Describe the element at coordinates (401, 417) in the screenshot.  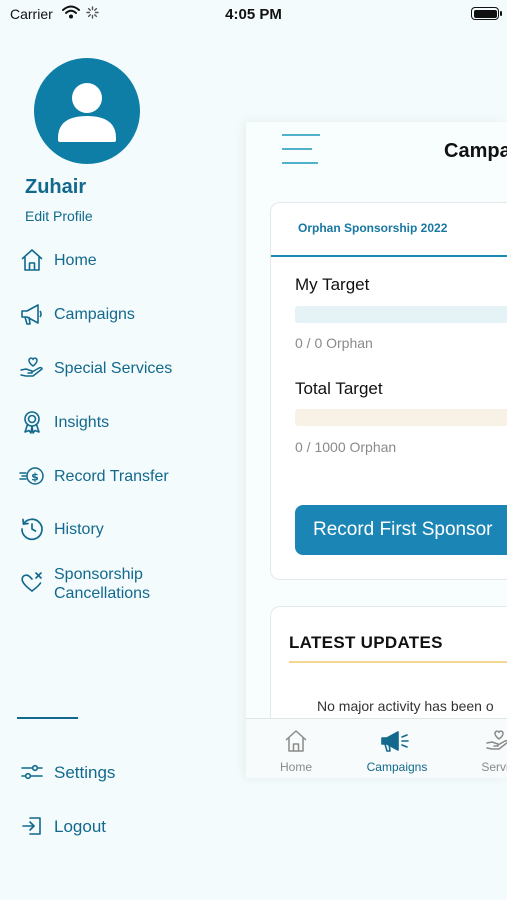
I see `total-target-progress-bar` at that location.